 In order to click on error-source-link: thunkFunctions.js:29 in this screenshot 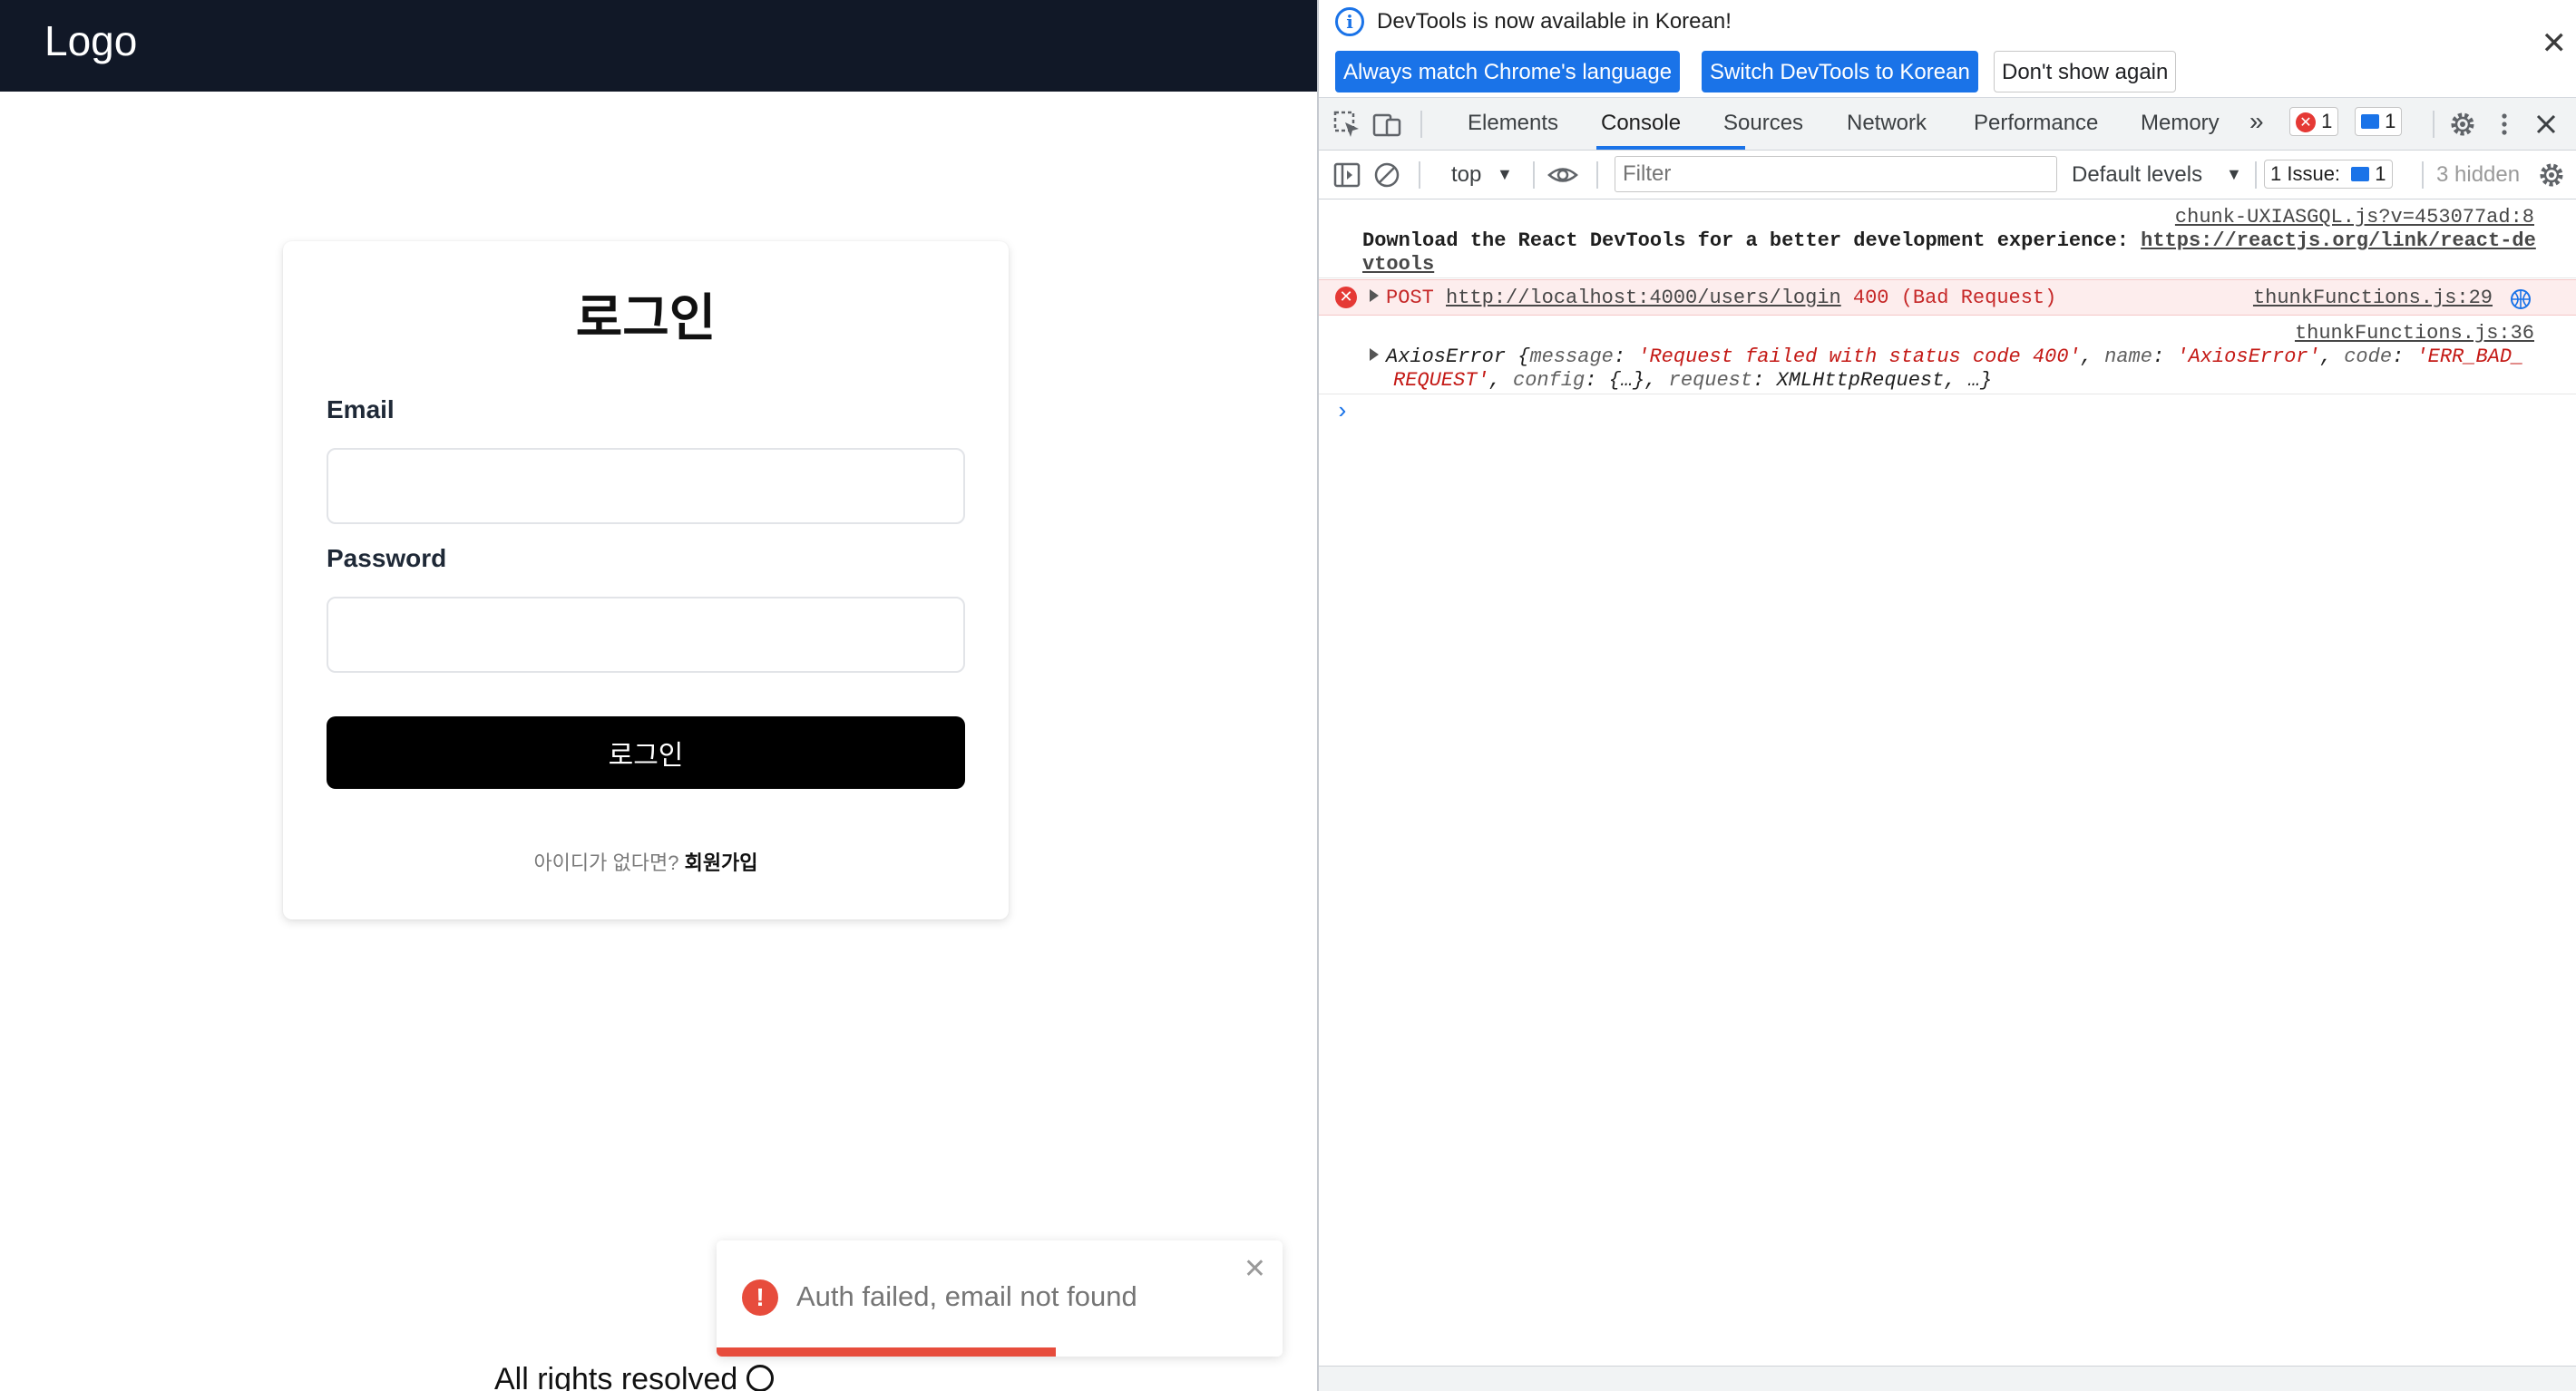, I will do `click(2373, 298)`.